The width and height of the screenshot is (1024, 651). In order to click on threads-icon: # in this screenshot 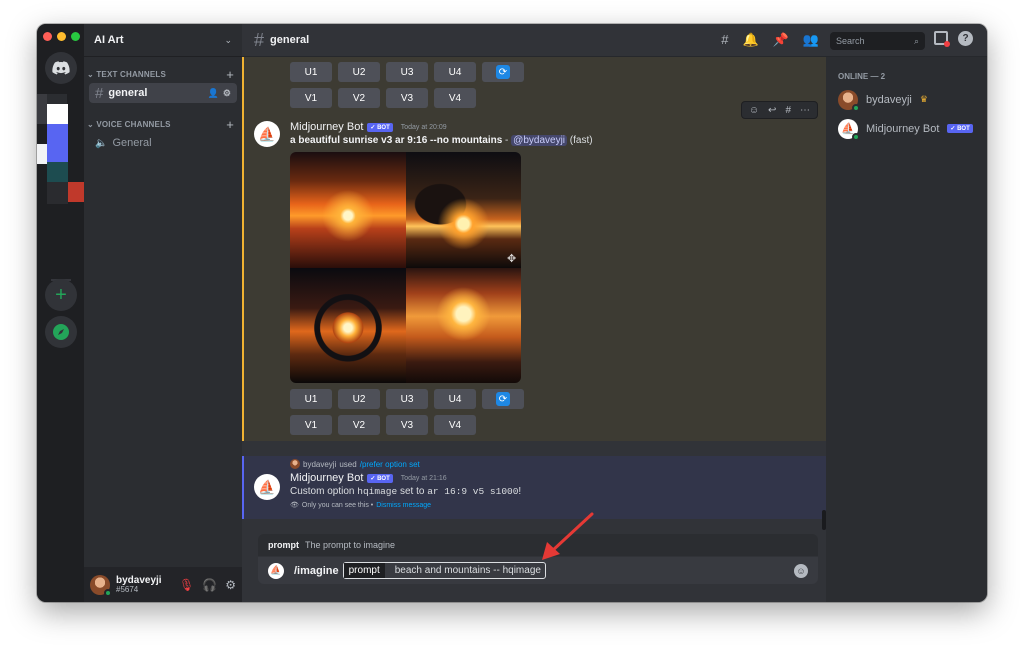, I will do `click(724, 40)`.